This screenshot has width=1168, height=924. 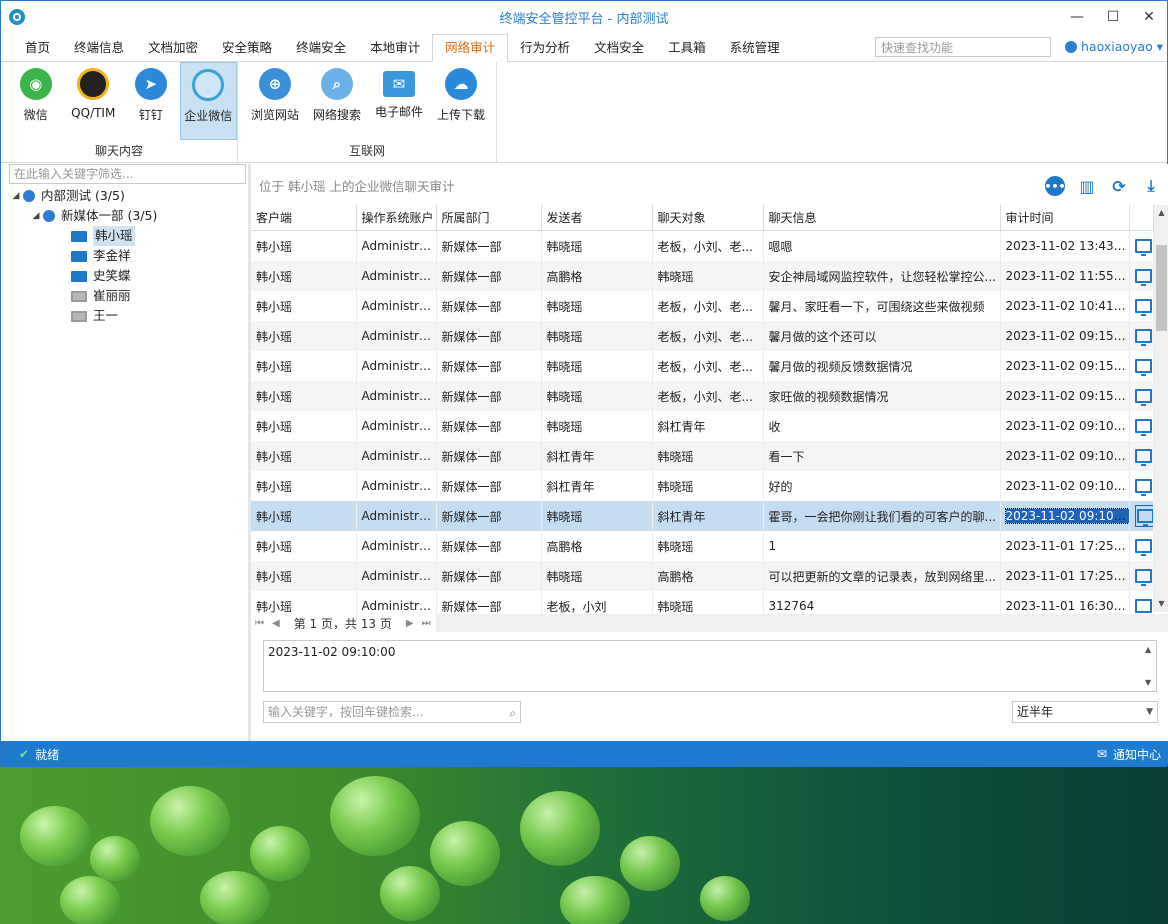 What do you see at coordinates (128, 316) in the screenshot?
I see `tree-node-computer: 王一` at bounding box center [128, 316].